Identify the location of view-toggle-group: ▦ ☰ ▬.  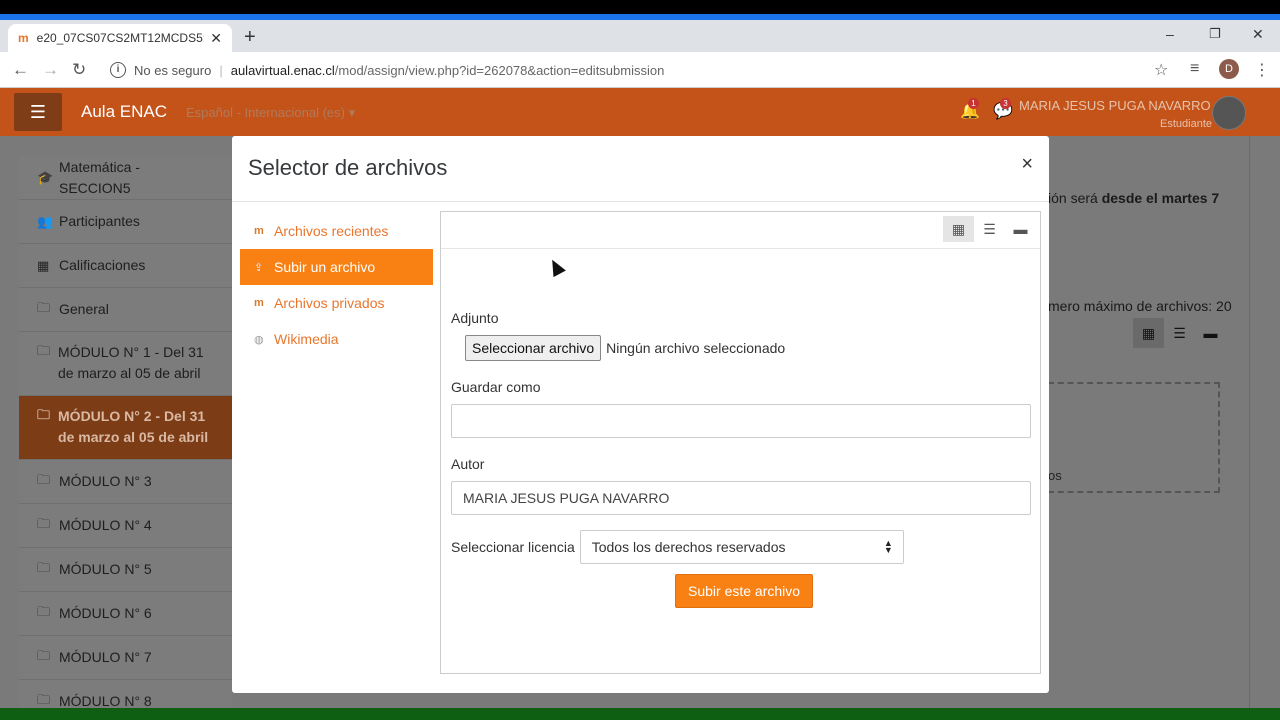
(989, 229).